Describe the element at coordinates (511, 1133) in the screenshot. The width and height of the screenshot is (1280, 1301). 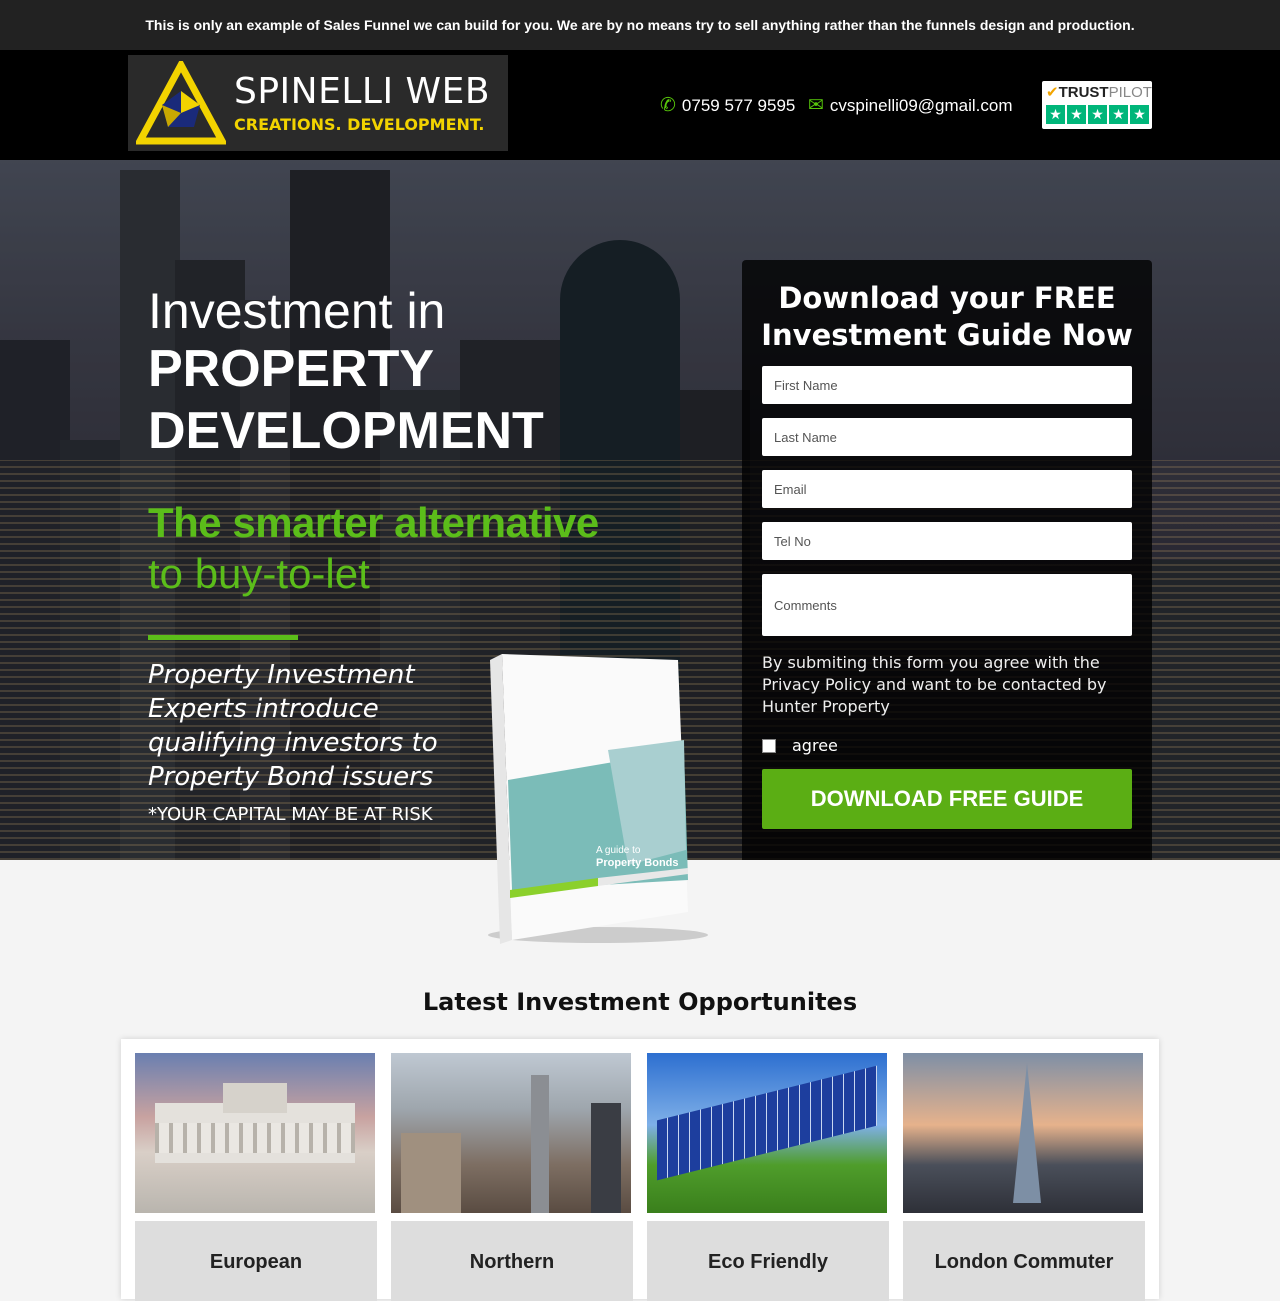
I see `city-photo` at that location.